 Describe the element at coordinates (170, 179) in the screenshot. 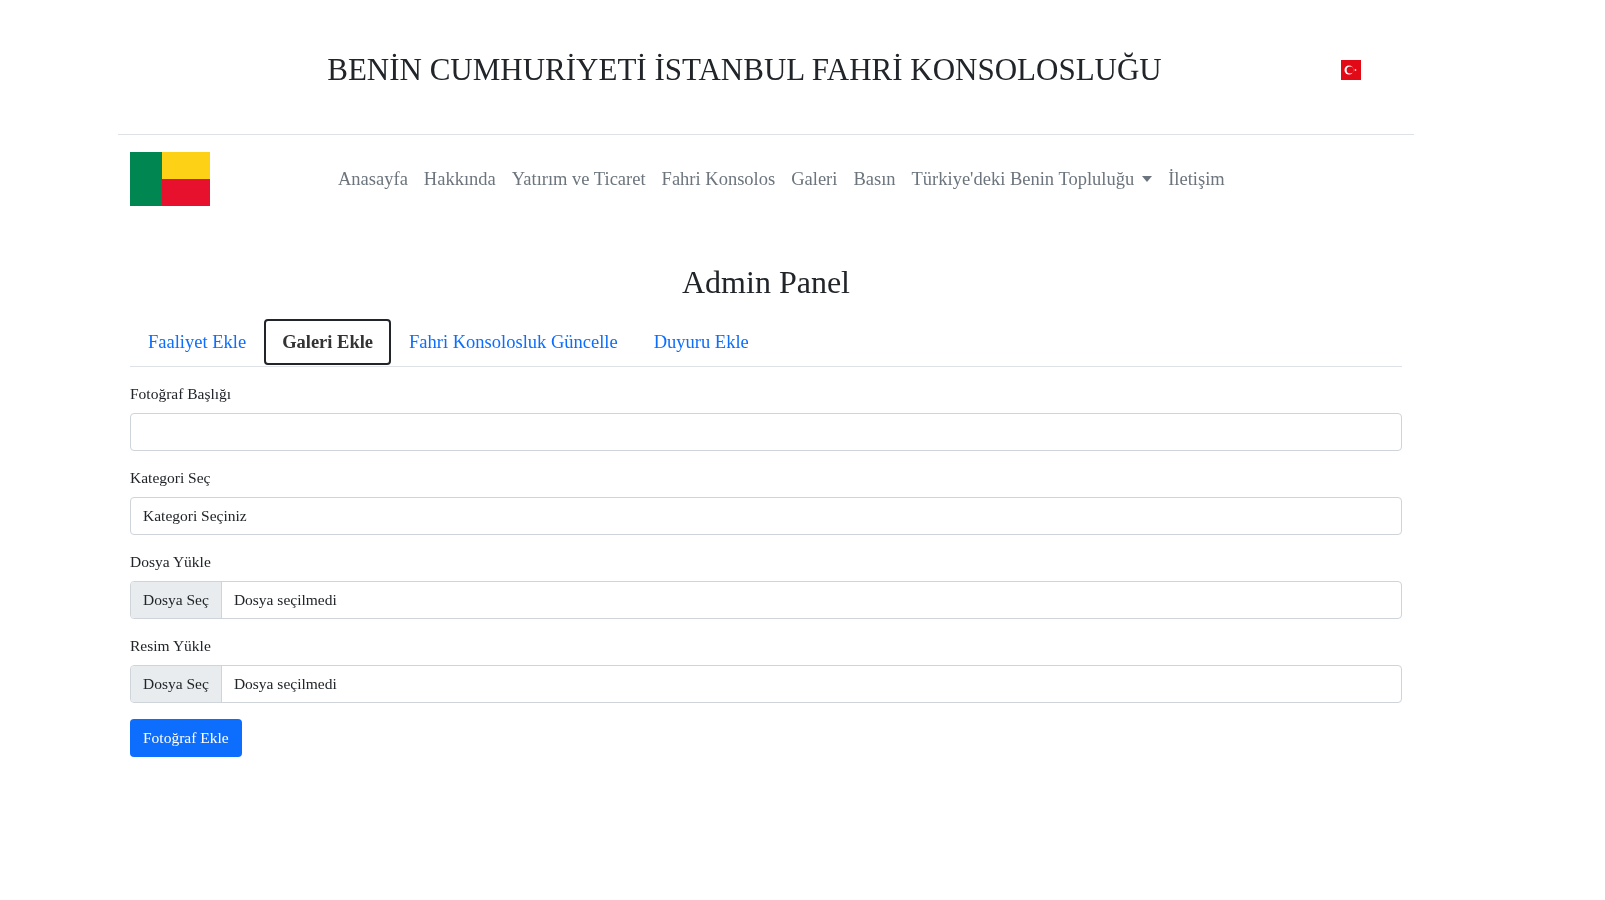

I see `benin-flag-logo` at that location.